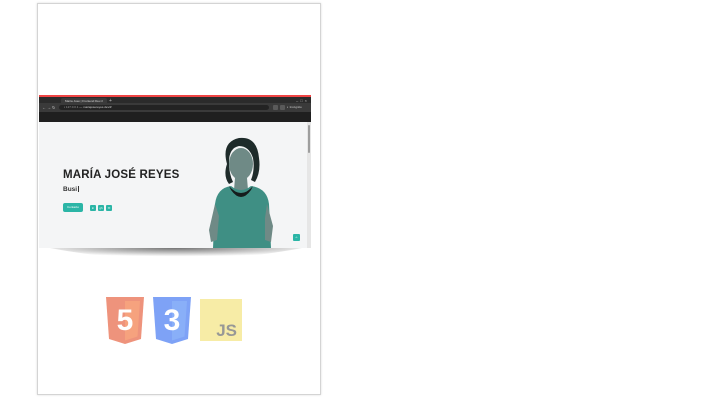 This screenshot has width=720, height=400. What do you see at coordinates (294, 107) in the screenshot?
I see `incognito-badge: ◐ Incógnito` at bounding box center [294, 107].